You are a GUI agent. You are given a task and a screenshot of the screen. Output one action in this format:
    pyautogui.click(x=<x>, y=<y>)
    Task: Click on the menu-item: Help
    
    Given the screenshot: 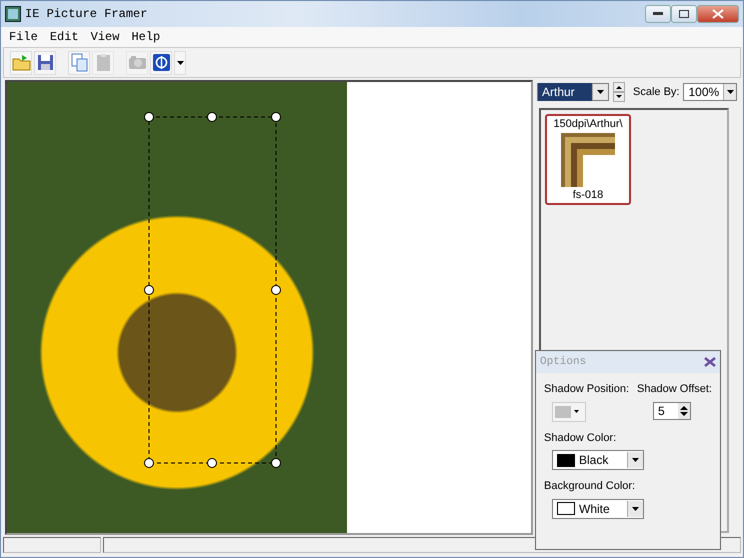 What is the action you would take?
    pyautogui.click(x=145, y=37)
    